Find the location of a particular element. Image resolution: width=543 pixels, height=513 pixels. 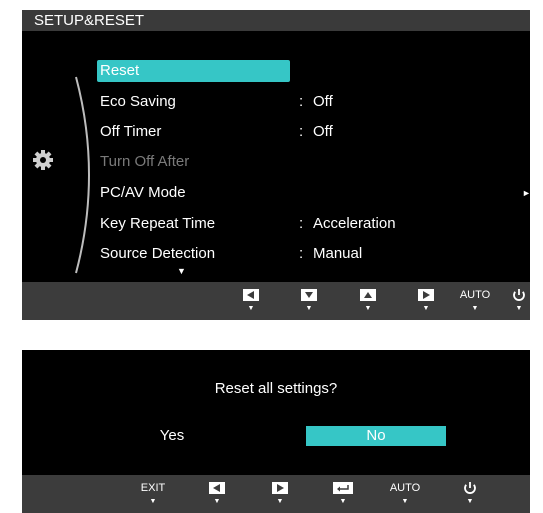

menu-toolbar: ▼ ▼ ▼ ▼ AUTO ▼ ▼ is located at coordinates (276, 301).